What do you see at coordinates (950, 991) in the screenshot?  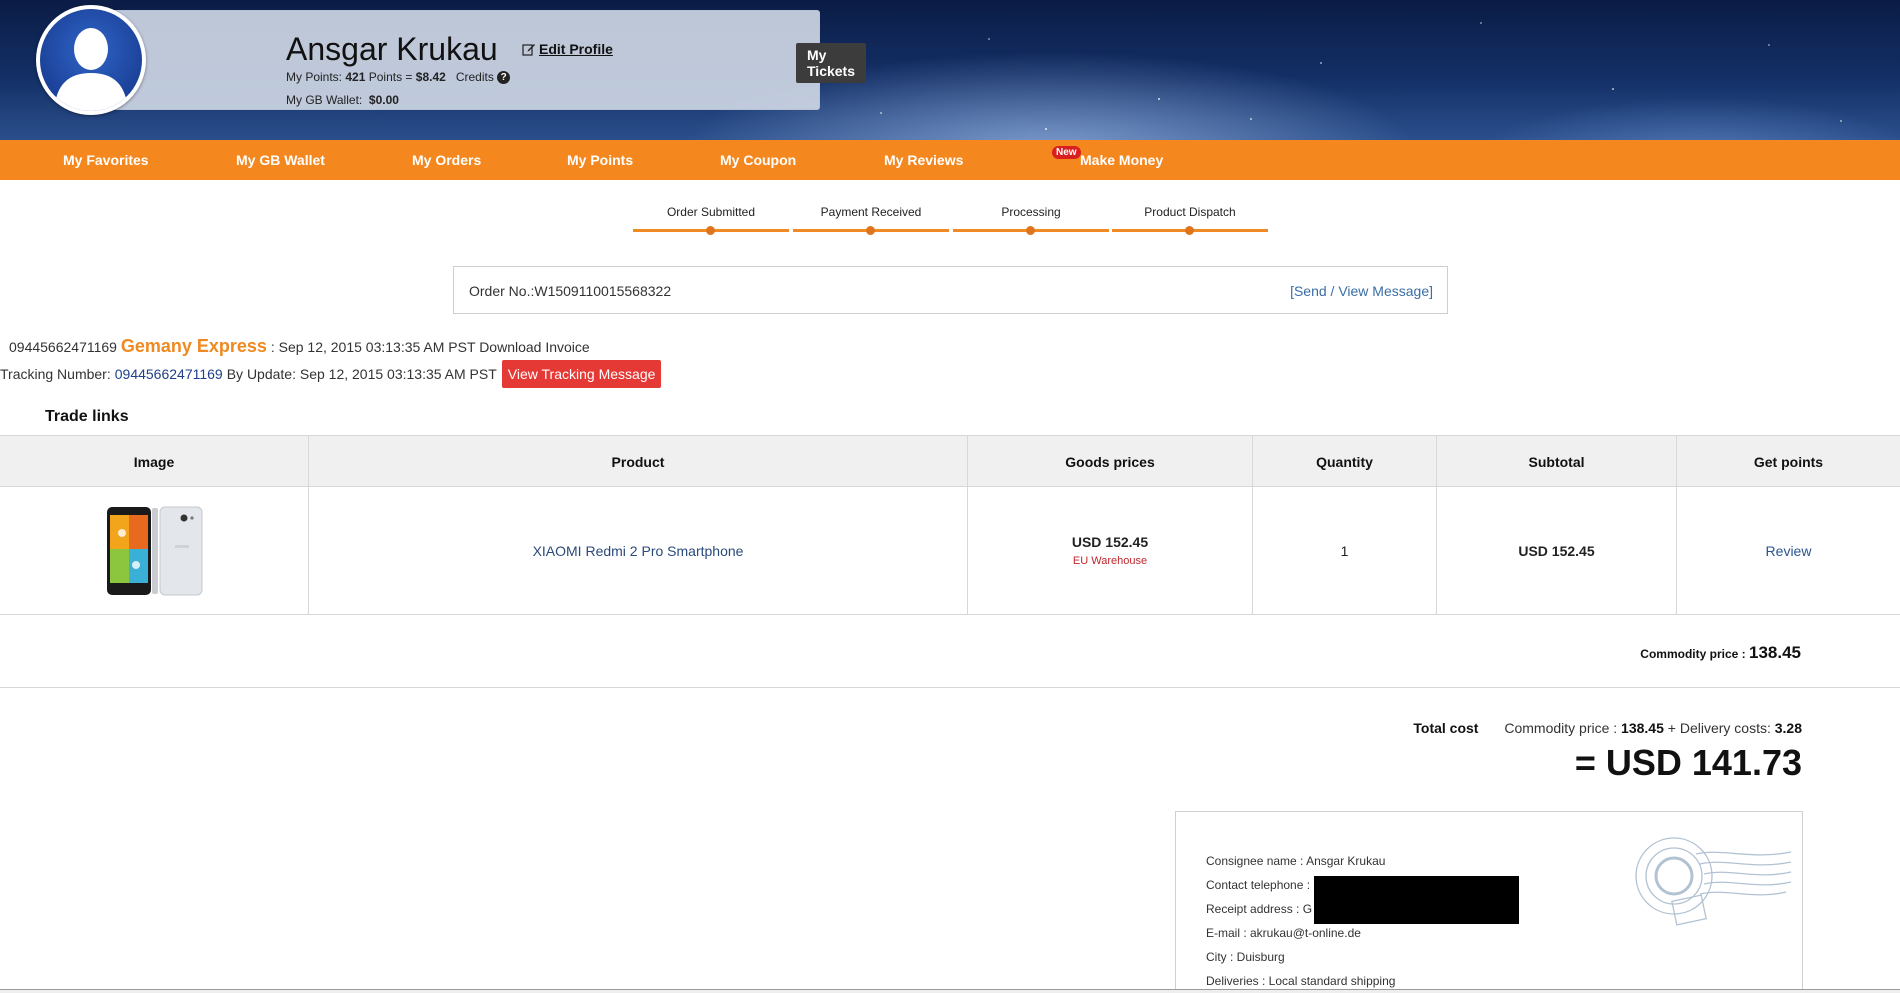 I see `bottom-edge` at bounding box center [950, 991].